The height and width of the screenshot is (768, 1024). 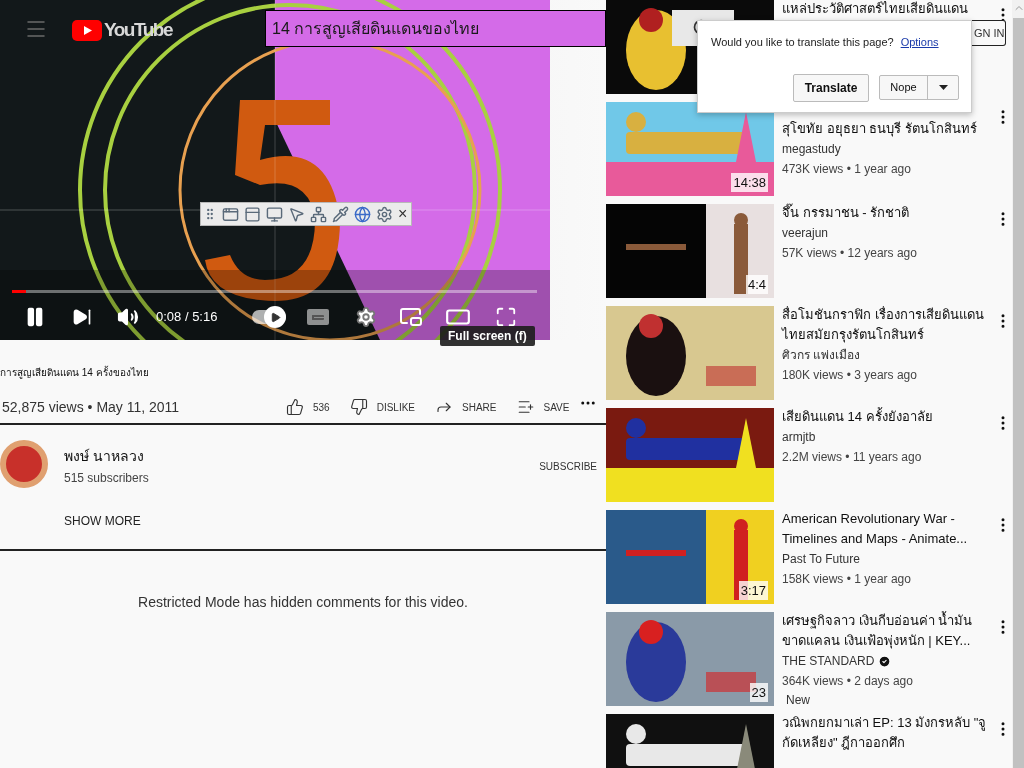 I want to click on channel-name: THE STANDARD, so click(x=828, y=661).